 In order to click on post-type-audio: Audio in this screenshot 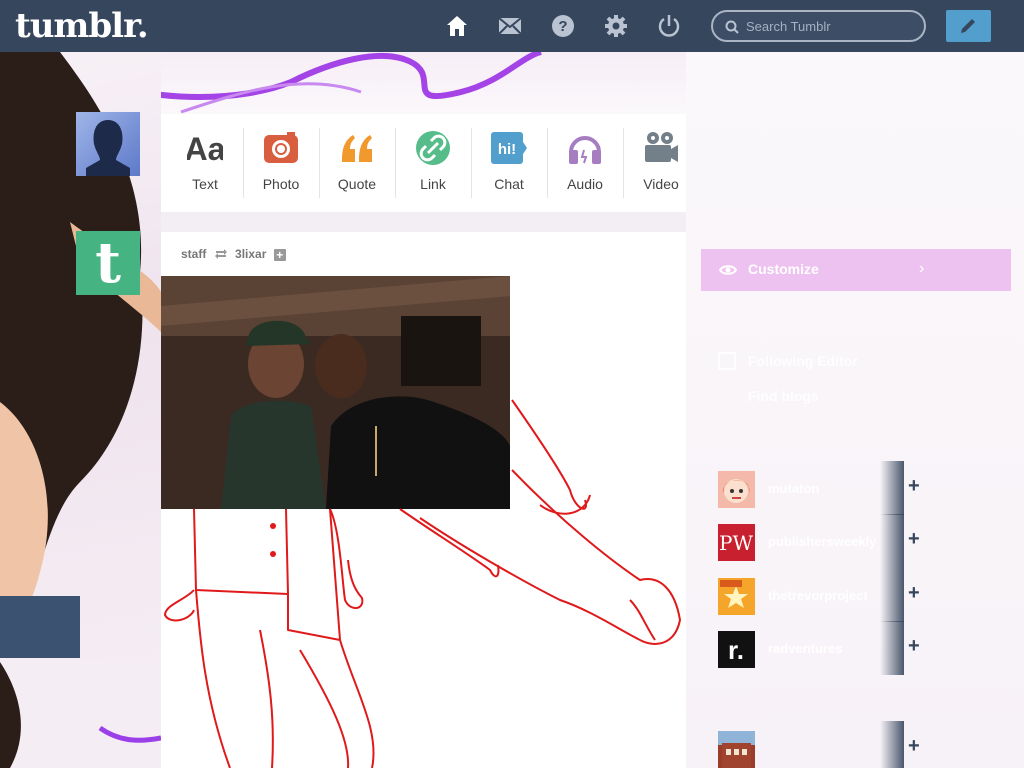, I will do `click(585, 163)`.